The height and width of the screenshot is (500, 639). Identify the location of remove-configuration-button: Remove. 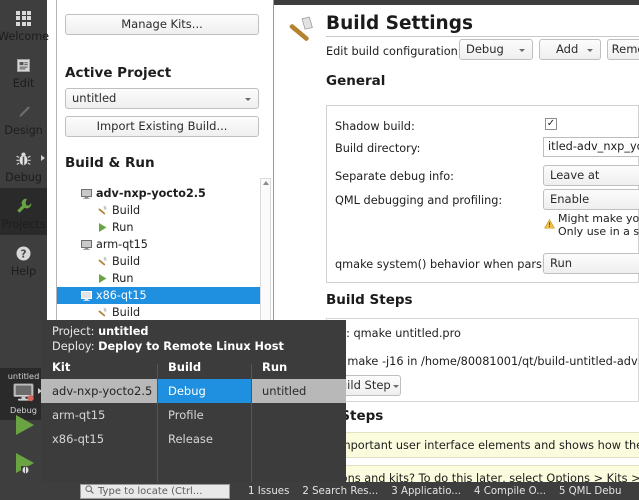
(623, 49).